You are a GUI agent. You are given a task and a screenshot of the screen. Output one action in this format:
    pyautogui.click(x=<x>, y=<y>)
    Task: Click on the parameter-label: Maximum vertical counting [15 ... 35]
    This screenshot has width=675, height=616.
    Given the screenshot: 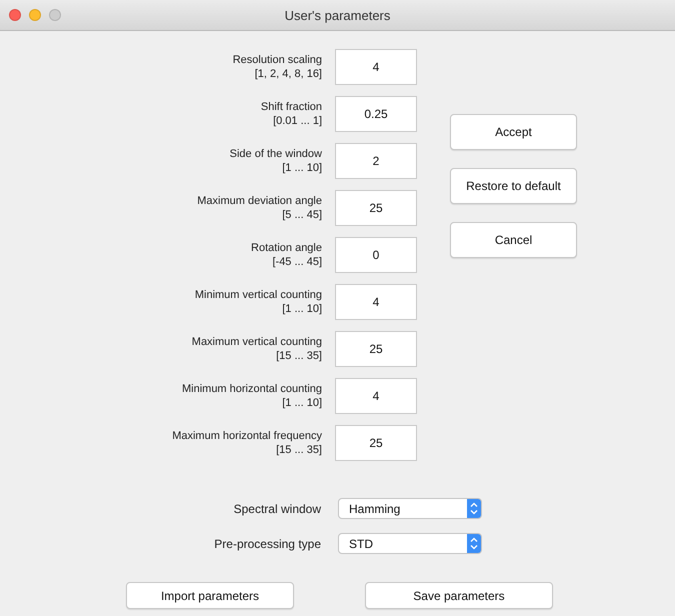 What is the action you would take?
    pyautogui.click(x=257, y=349)
    